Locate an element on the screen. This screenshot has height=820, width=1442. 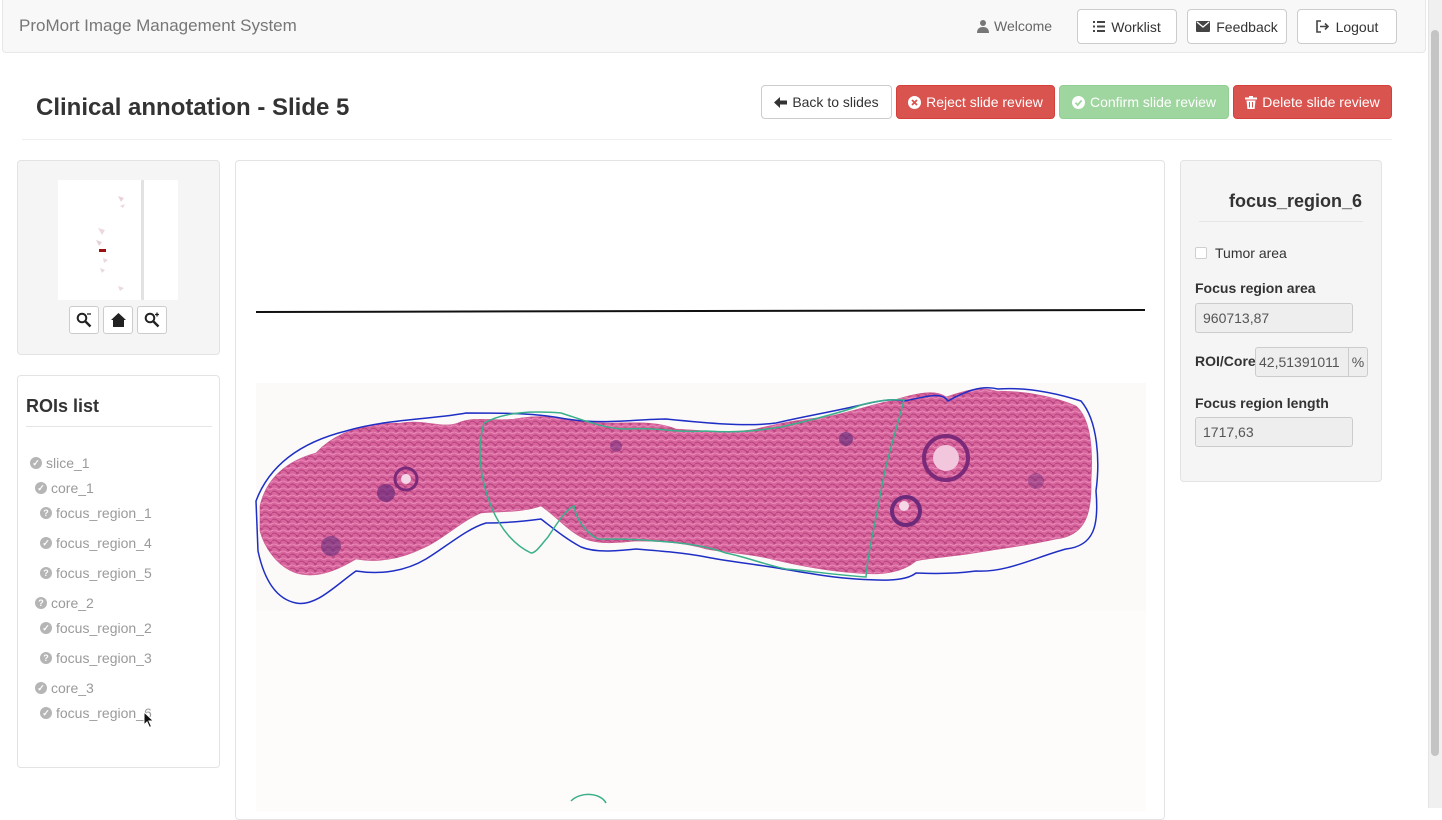
zoom-home-button is located at coordinates (118, 320).